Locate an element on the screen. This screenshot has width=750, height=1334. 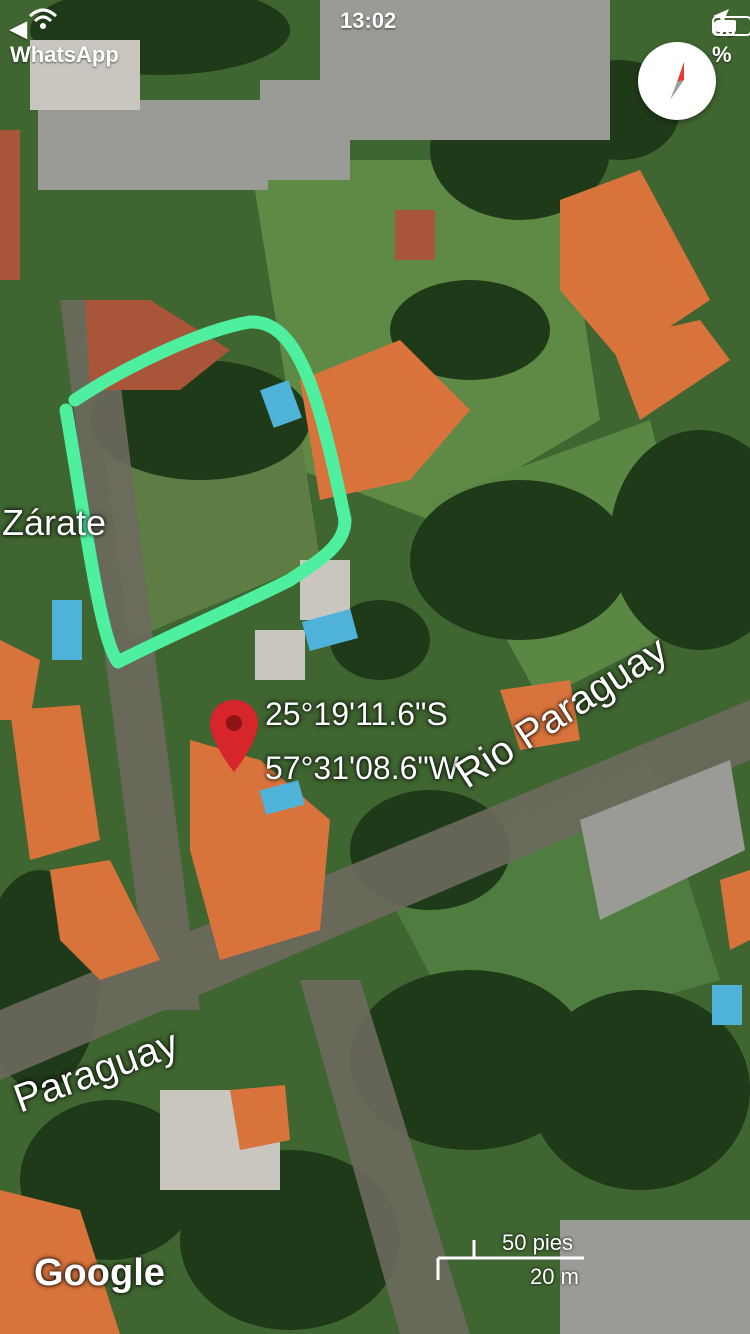
back-to-app-label: ◀ WhatsApp is located at coordinates (64, 41).